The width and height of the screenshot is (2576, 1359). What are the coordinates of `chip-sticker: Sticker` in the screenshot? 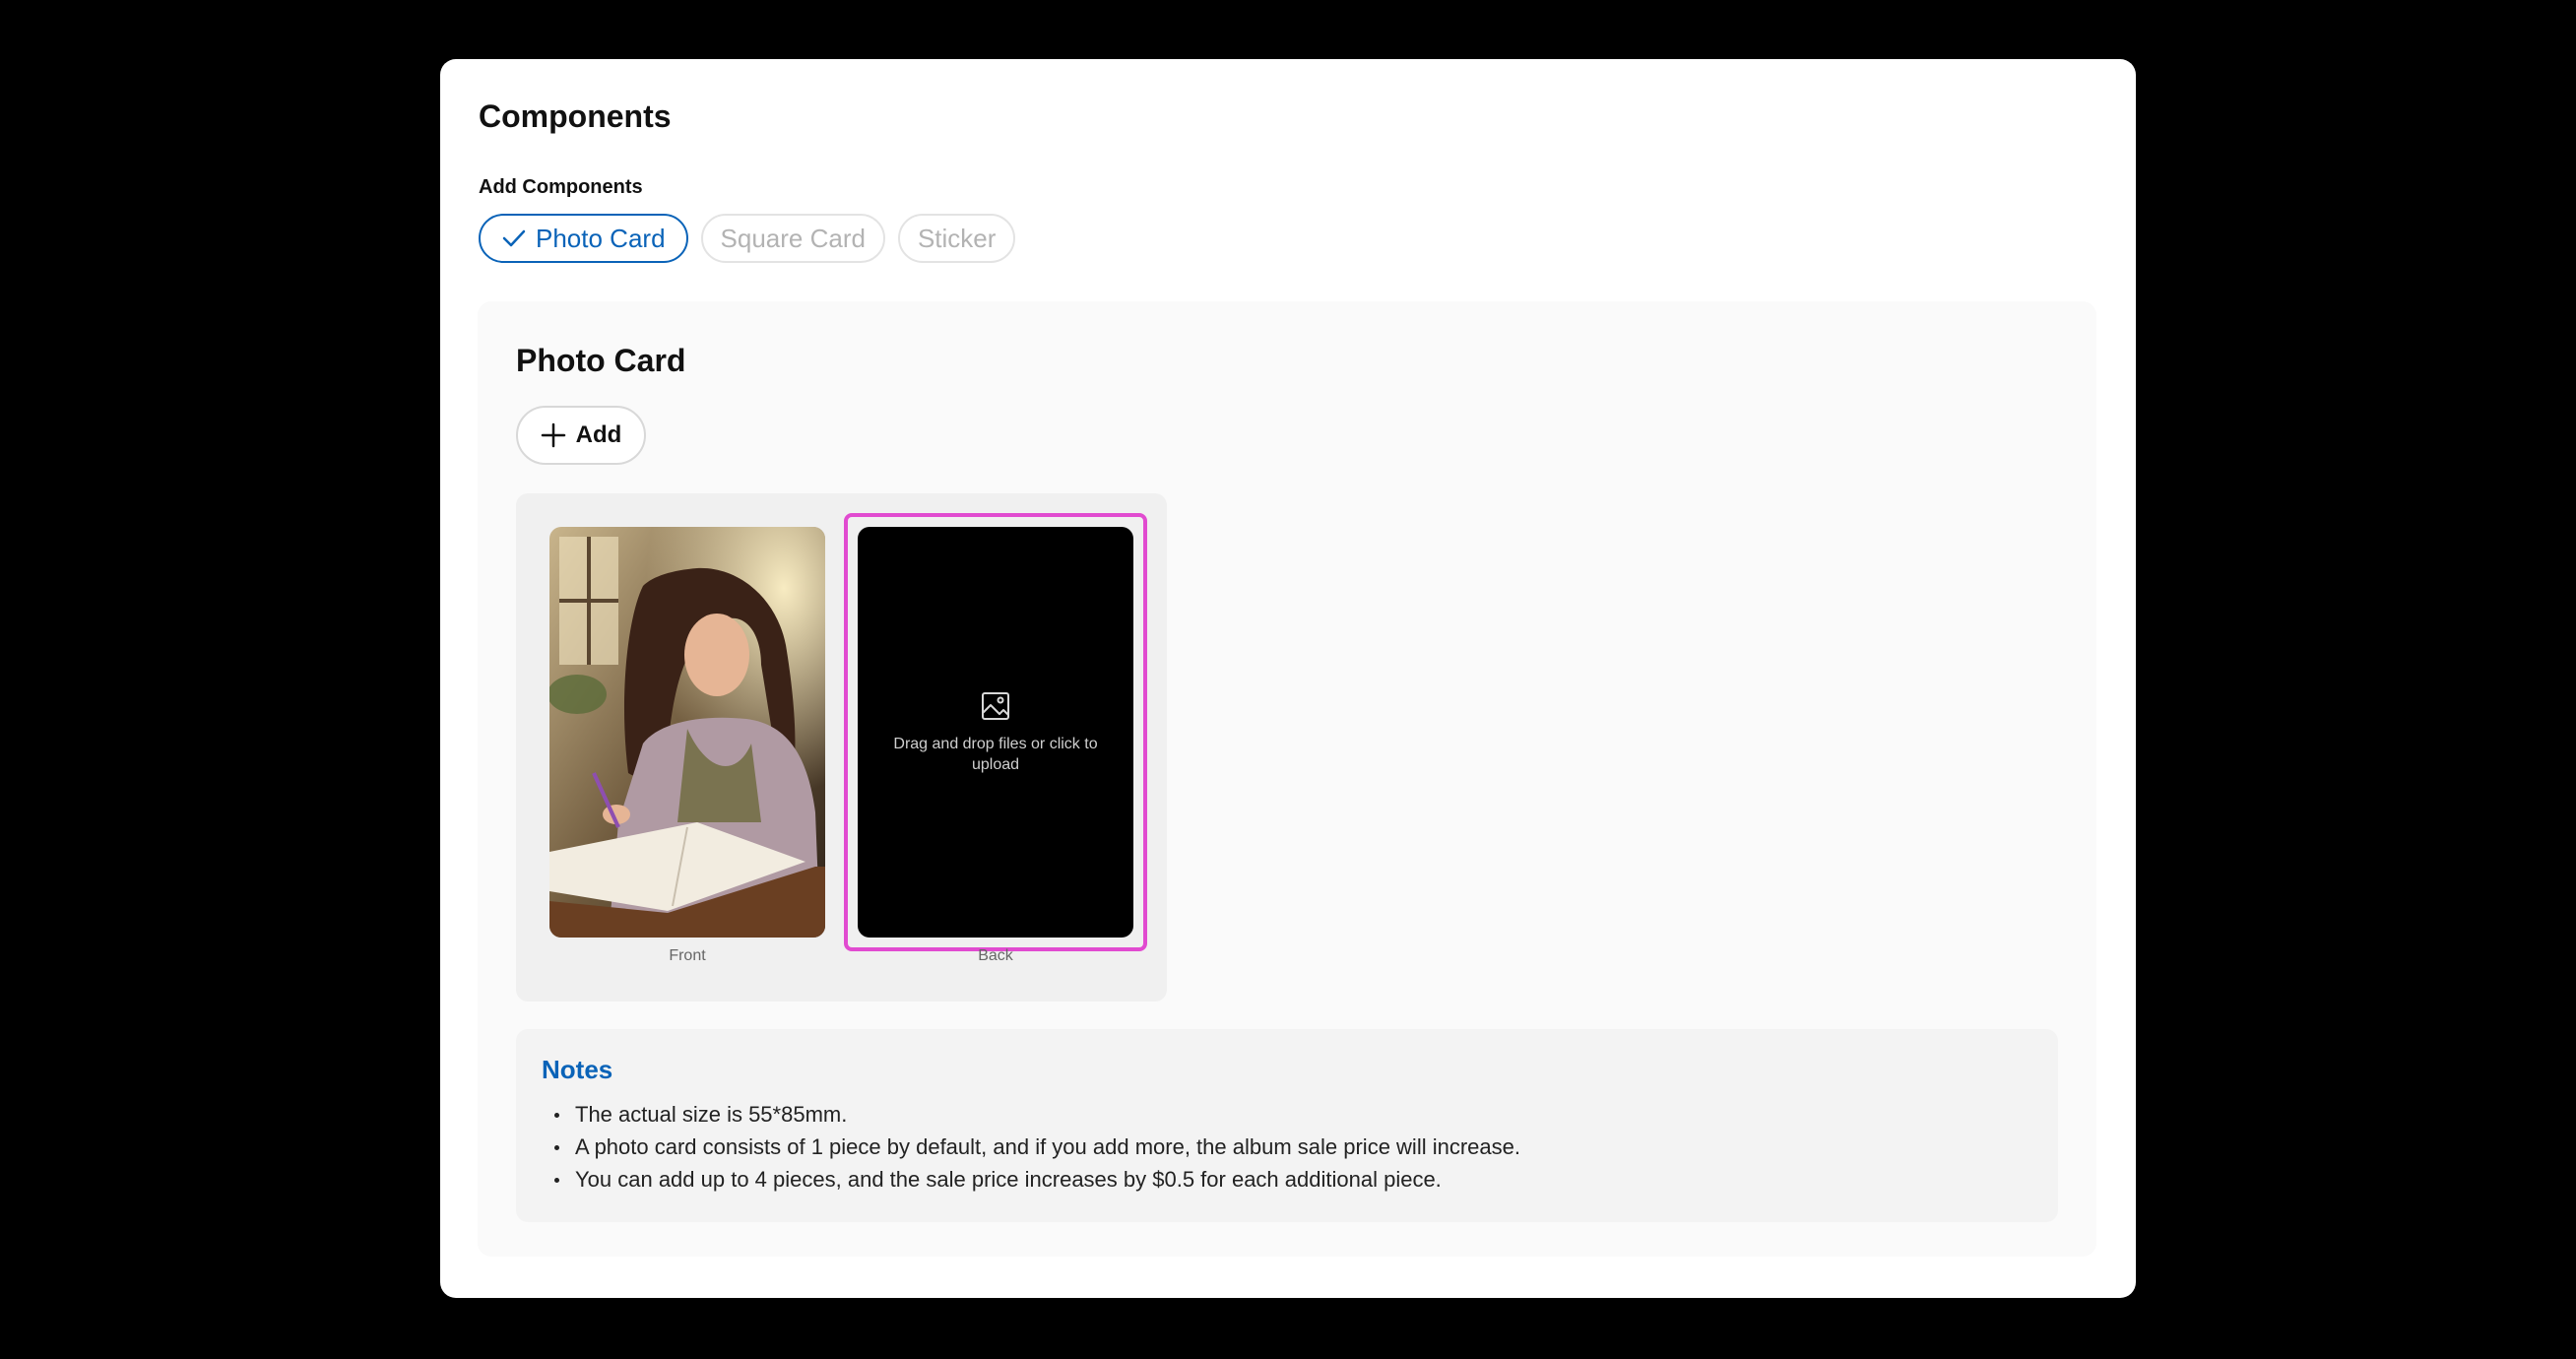 It's located at (956, 239).